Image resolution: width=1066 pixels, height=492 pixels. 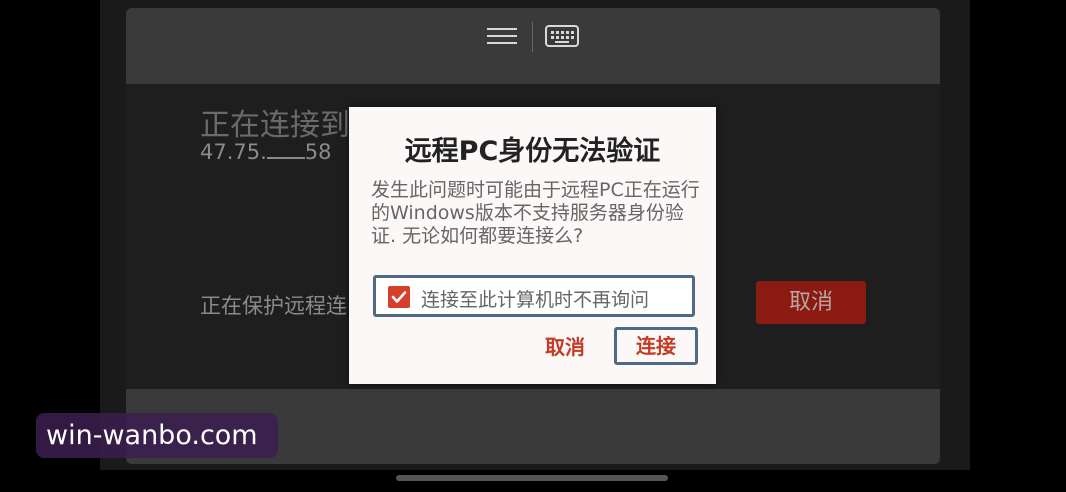 What do you see at coordinates (275, 125) in the screenshot?
I see `connecting-title: 正在连接到` at bounding box center [275, 125].